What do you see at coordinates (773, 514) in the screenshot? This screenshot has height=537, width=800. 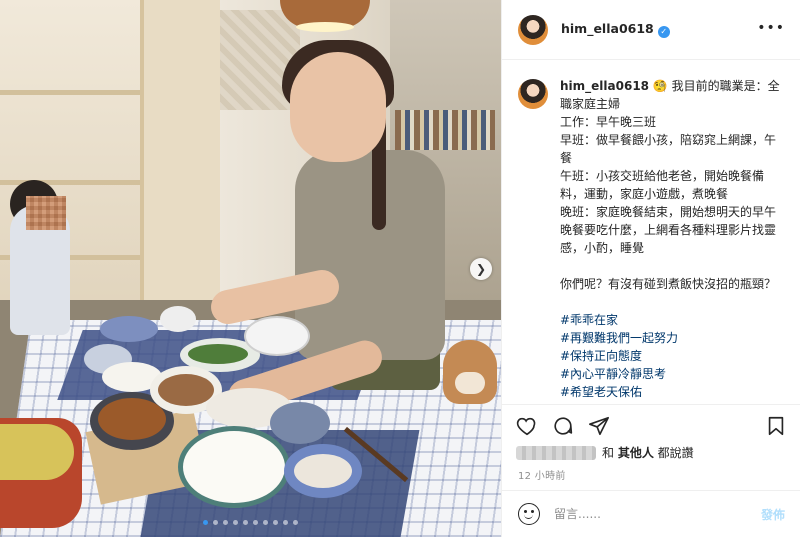 I see `post-comment-button: 發佈` at bounding box center [773, 514].